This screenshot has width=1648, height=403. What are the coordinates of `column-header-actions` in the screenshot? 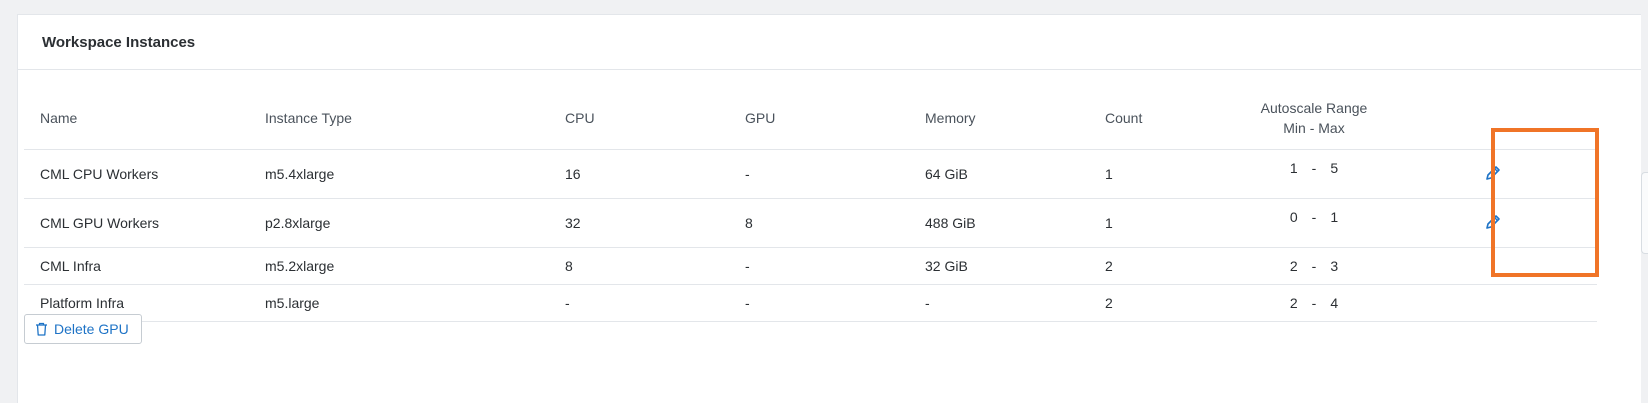 It's located at (1493, 118).